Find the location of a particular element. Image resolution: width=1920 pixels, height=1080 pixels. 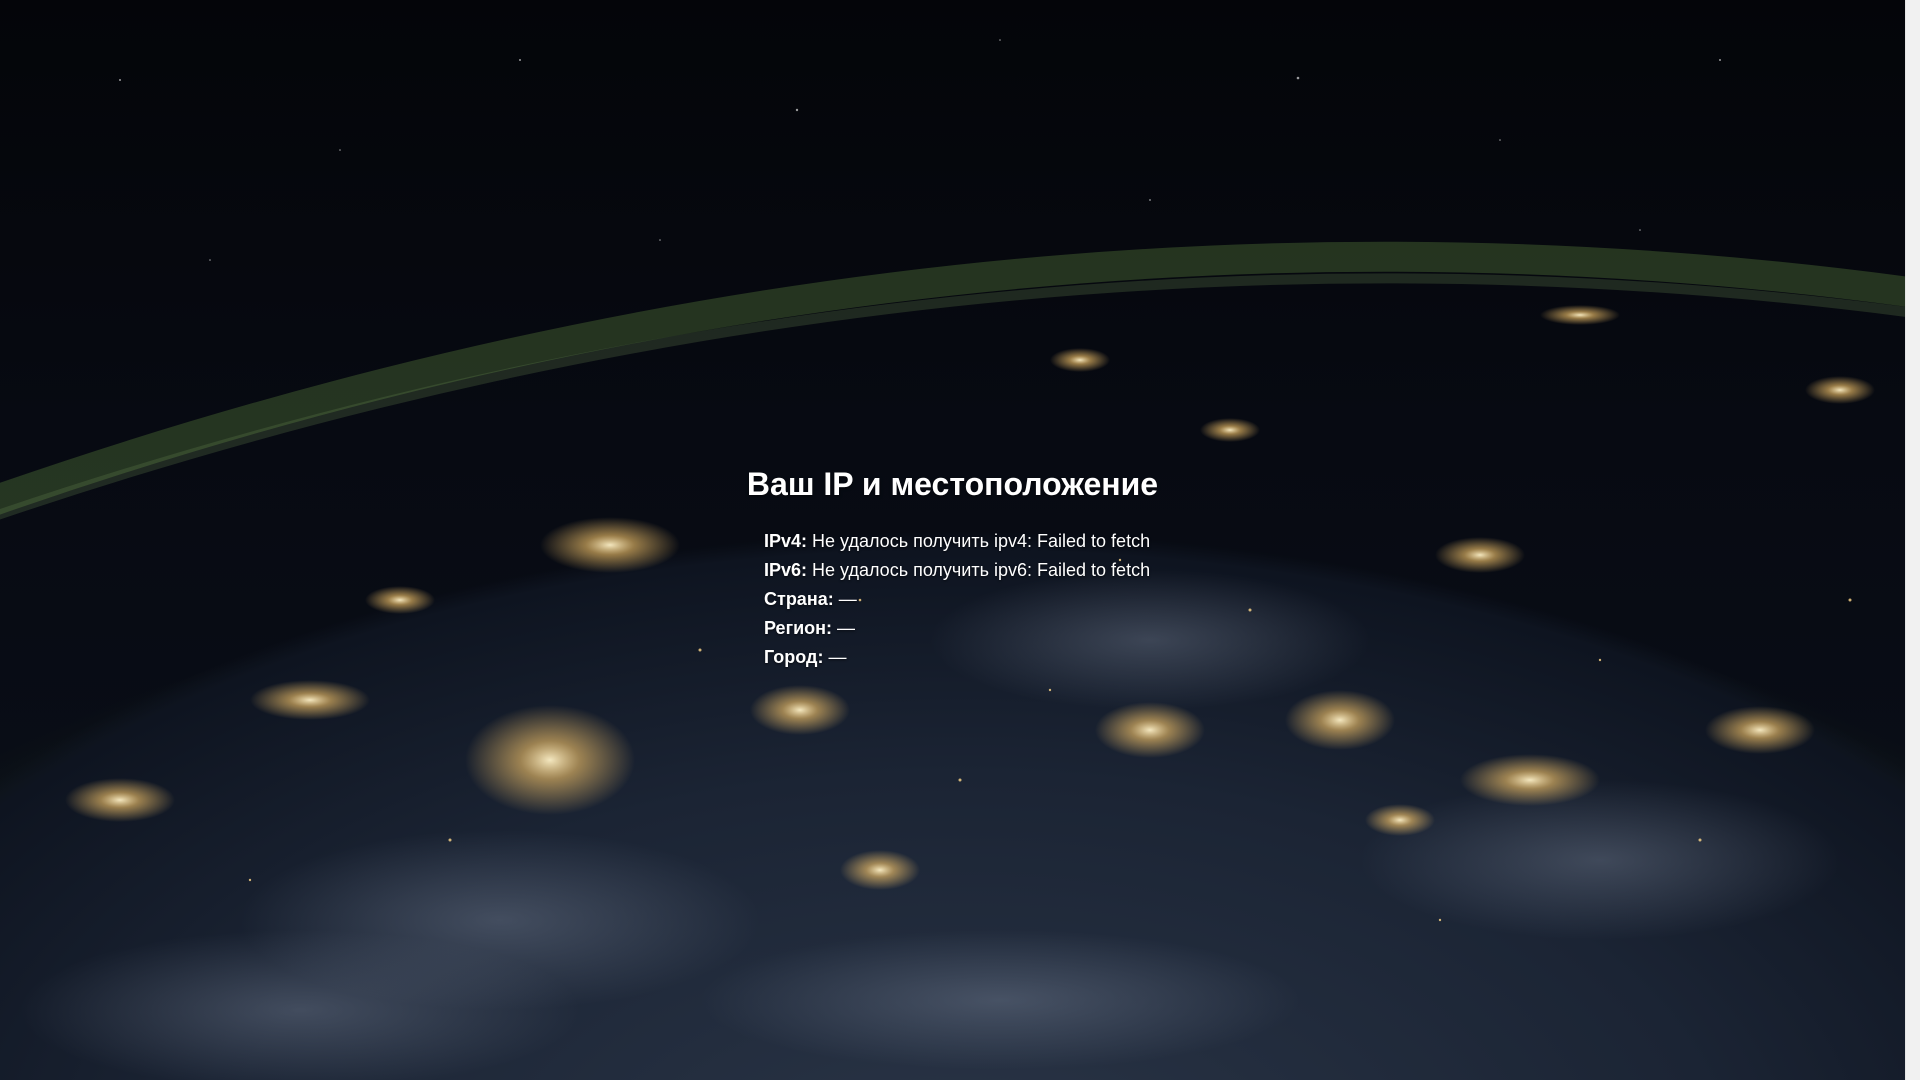

ipv6-label: IPv6: is located at coordinates (786, 570).